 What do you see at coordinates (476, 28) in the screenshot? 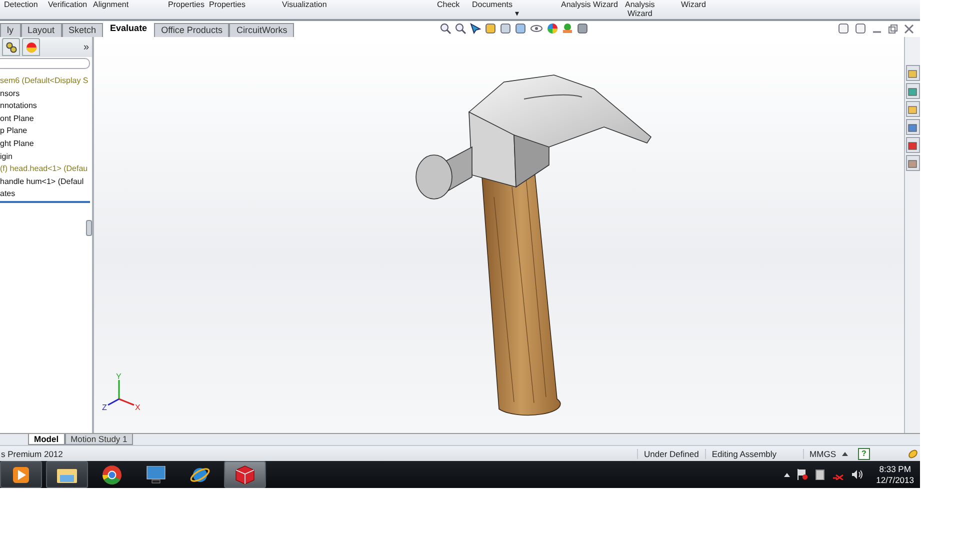
I see `pointer-icon` at bounding box center [476, 28].